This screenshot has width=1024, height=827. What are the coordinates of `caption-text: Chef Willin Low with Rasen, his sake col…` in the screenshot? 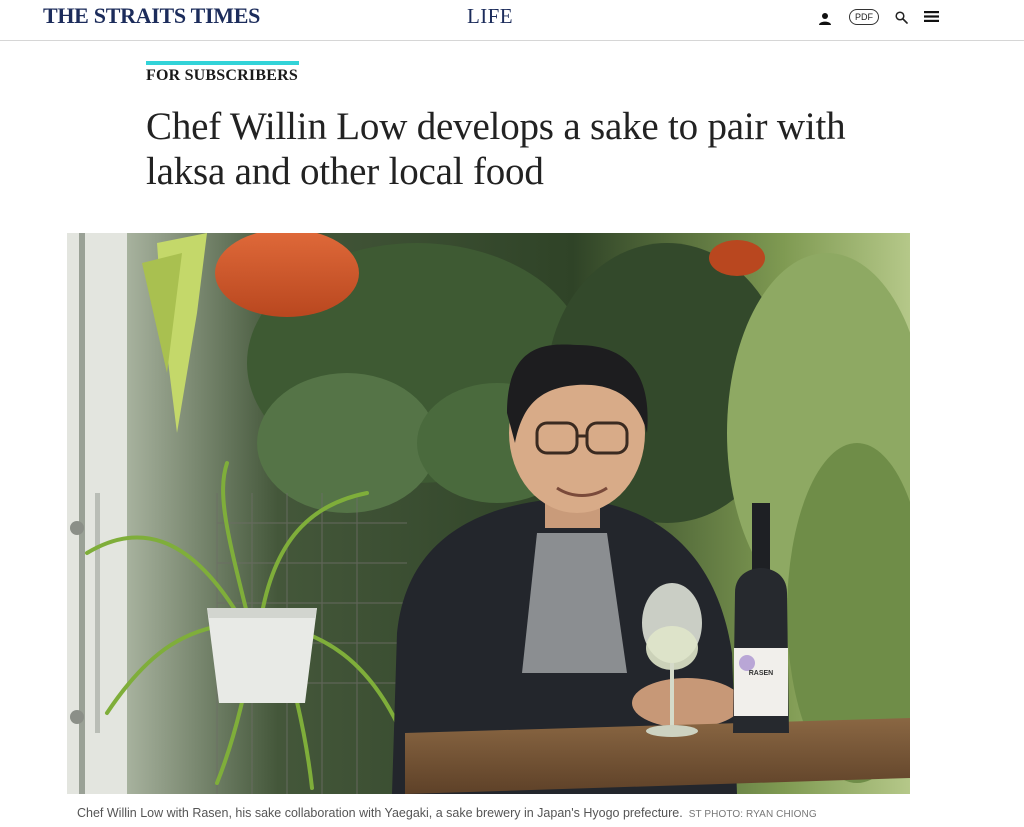 It's located at (380, 813).